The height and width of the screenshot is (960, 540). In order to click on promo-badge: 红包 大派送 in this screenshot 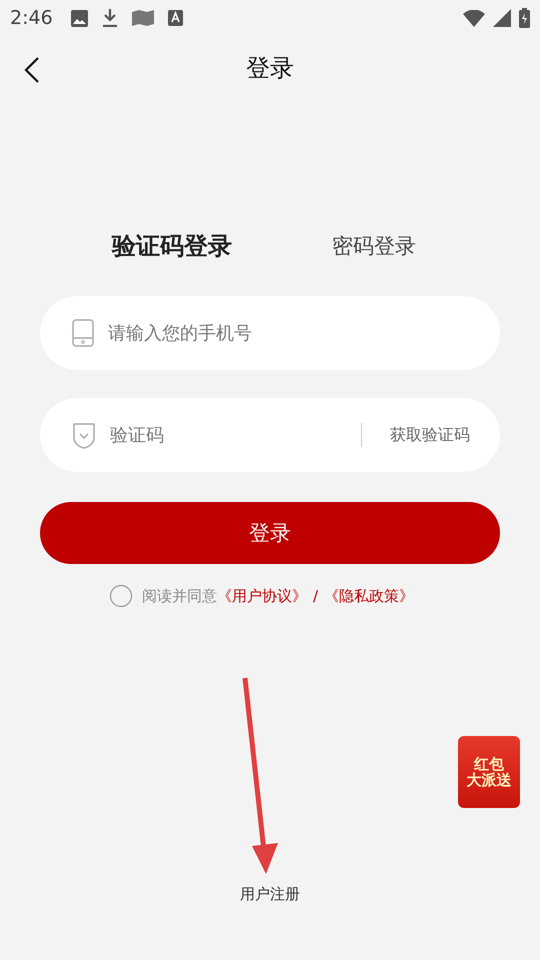, I will do `click(489, 772)`.